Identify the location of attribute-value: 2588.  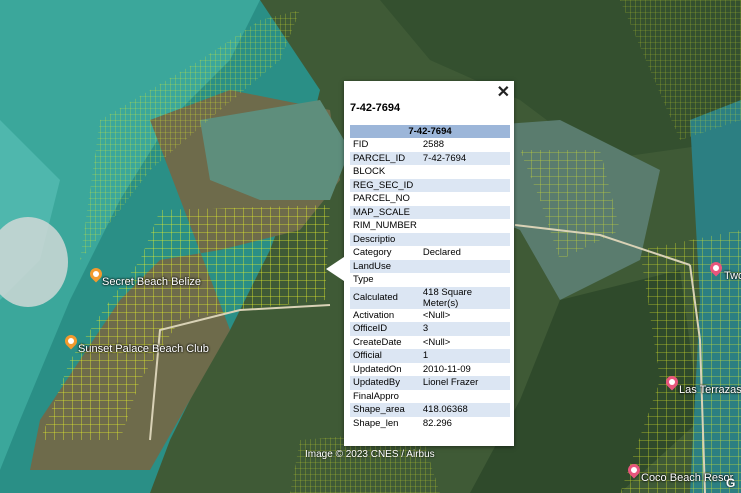
(433, 145).